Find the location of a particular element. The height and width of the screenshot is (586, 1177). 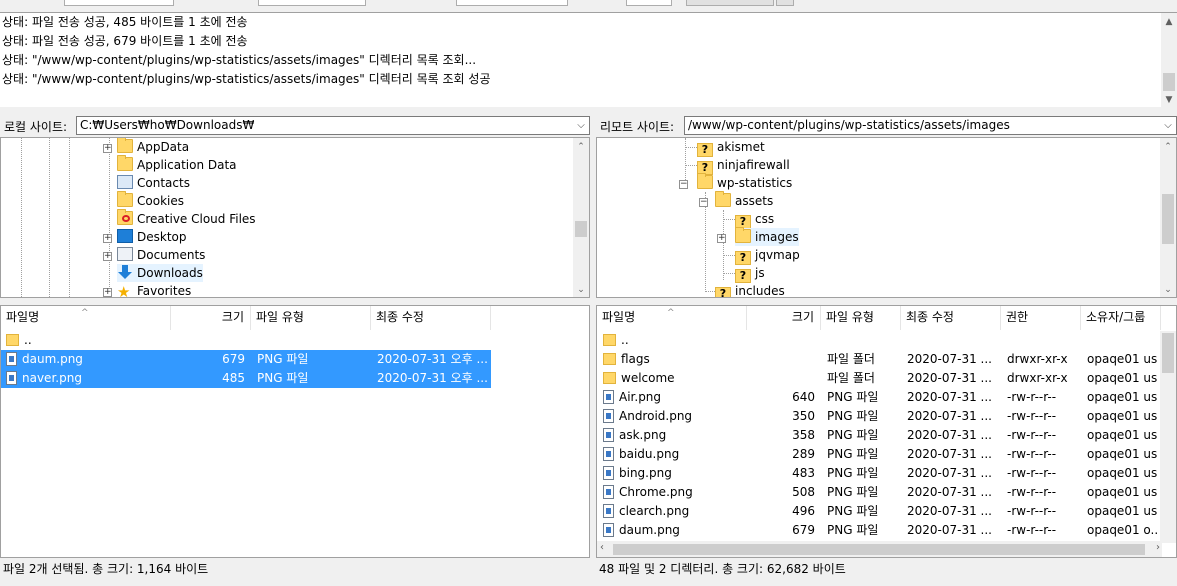

star-icon: ★ is located at coordinates (124, 290).